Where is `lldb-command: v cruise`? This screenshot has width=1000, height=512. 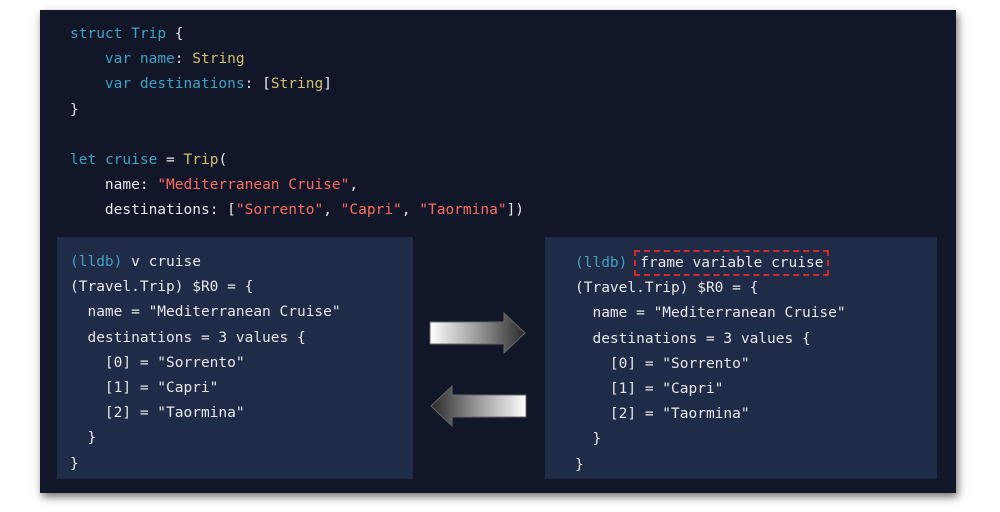 lldb-command: v cruise is located at coordinates (166, 262).